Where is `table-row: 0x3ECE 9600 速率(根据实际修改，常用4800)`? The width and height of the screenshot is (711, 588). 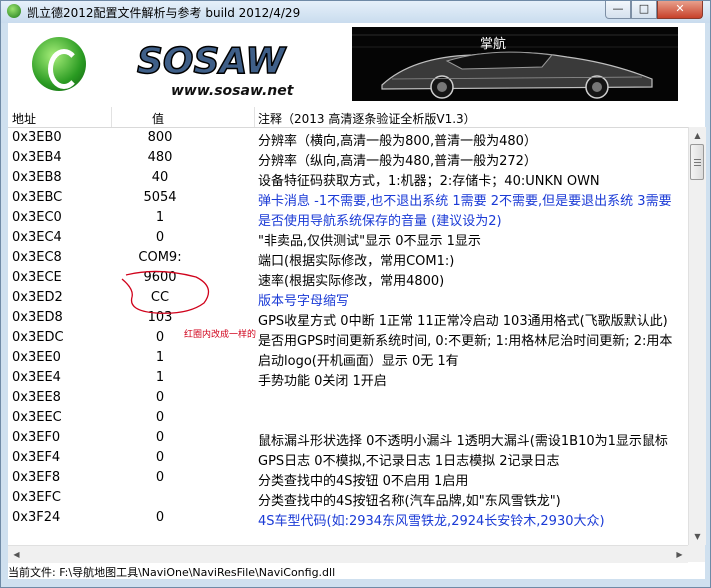
table-row: 0x3ECE 9600 速率(根据实际修改，常用4800) is located at coordinates (348, 278).